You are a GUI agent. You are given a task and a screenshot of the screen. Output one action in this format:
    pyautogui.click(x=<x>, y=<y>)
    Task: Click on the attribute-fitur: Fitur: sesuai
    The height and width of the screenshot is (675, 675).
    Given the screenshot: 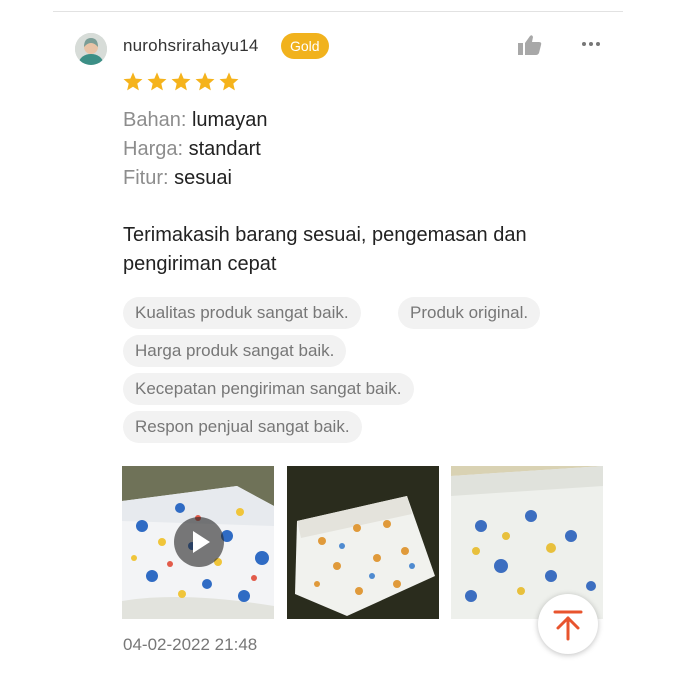 What is the action you would take?
    pyautogui.click(x=177, y=178)
    